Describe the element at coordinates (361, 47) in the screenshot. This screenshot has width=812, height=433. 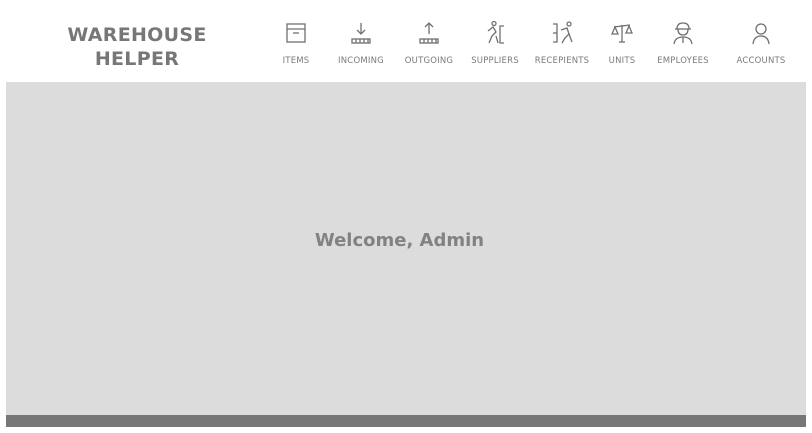
I see `nav-item-incoming: INCOMING` at that location.